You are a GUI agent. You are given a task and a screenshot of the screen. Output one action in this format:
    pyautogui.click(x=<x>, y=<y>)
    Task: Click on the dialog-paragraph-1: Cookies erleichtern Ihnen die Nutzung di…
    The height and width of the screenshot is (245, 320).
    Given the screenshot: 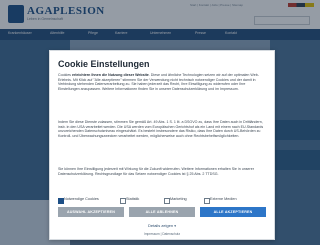 What is the action you would take?
    pyautogui.click(x=162, y=82)
    